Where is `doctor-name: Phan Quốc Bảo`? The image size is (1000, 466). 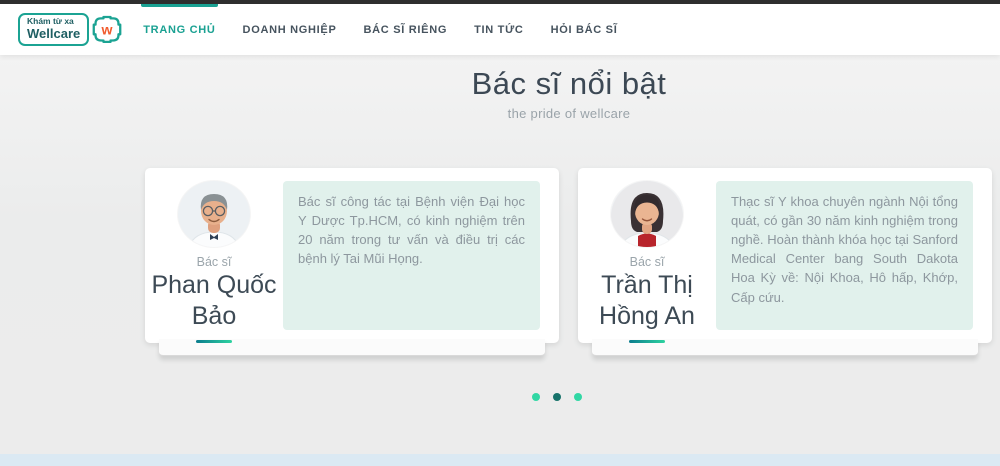
doctor-name: Phan Quốc Bảo is located at coordinates (214, 300).